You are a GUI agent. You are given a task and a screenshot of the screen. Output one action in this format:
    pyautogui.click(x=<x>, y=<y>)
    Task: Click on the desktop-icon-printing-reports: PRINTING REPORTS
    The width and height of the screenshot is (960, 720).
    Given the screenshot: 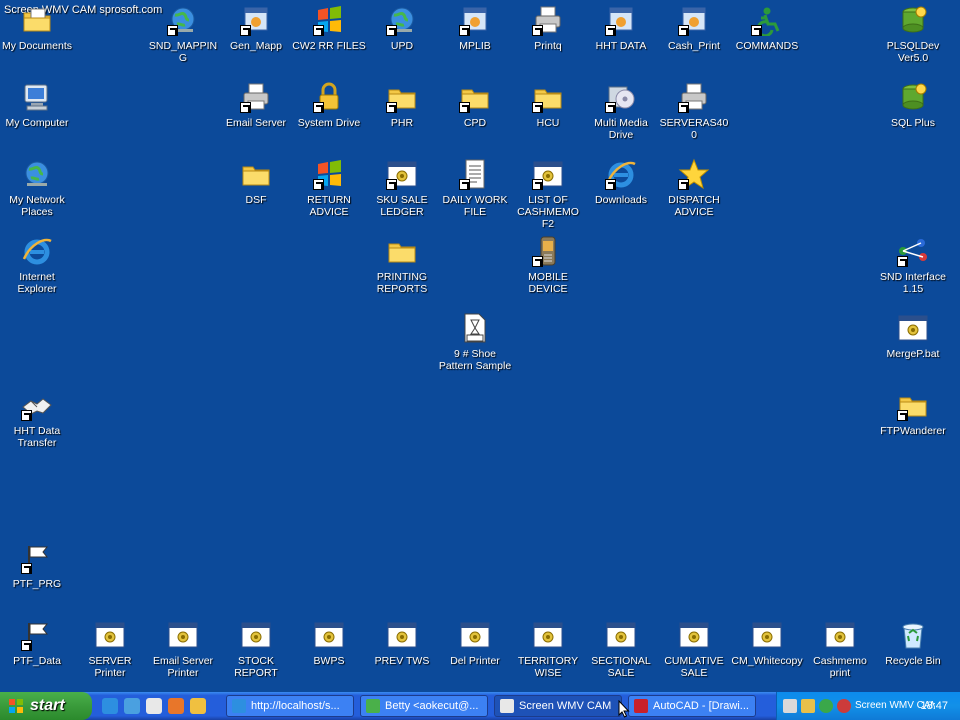 What is the action you would take?
    pyautogui.click(x=402, y=265)
    